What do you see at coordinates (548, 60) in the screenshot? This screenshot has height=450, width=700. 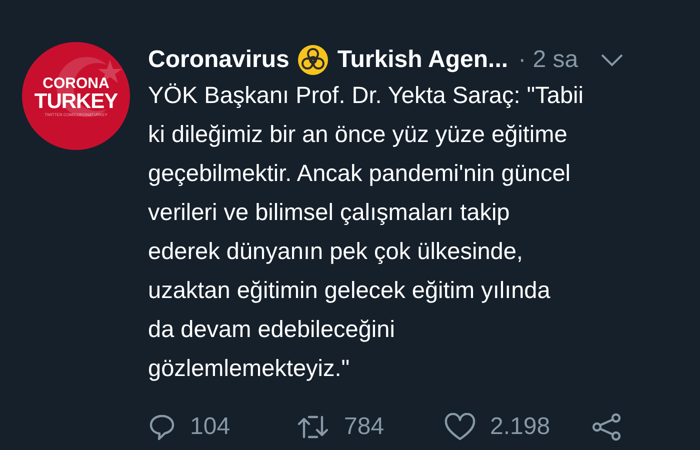 I see `timestamp: · 2 sa` at bounding box center [548, 60].